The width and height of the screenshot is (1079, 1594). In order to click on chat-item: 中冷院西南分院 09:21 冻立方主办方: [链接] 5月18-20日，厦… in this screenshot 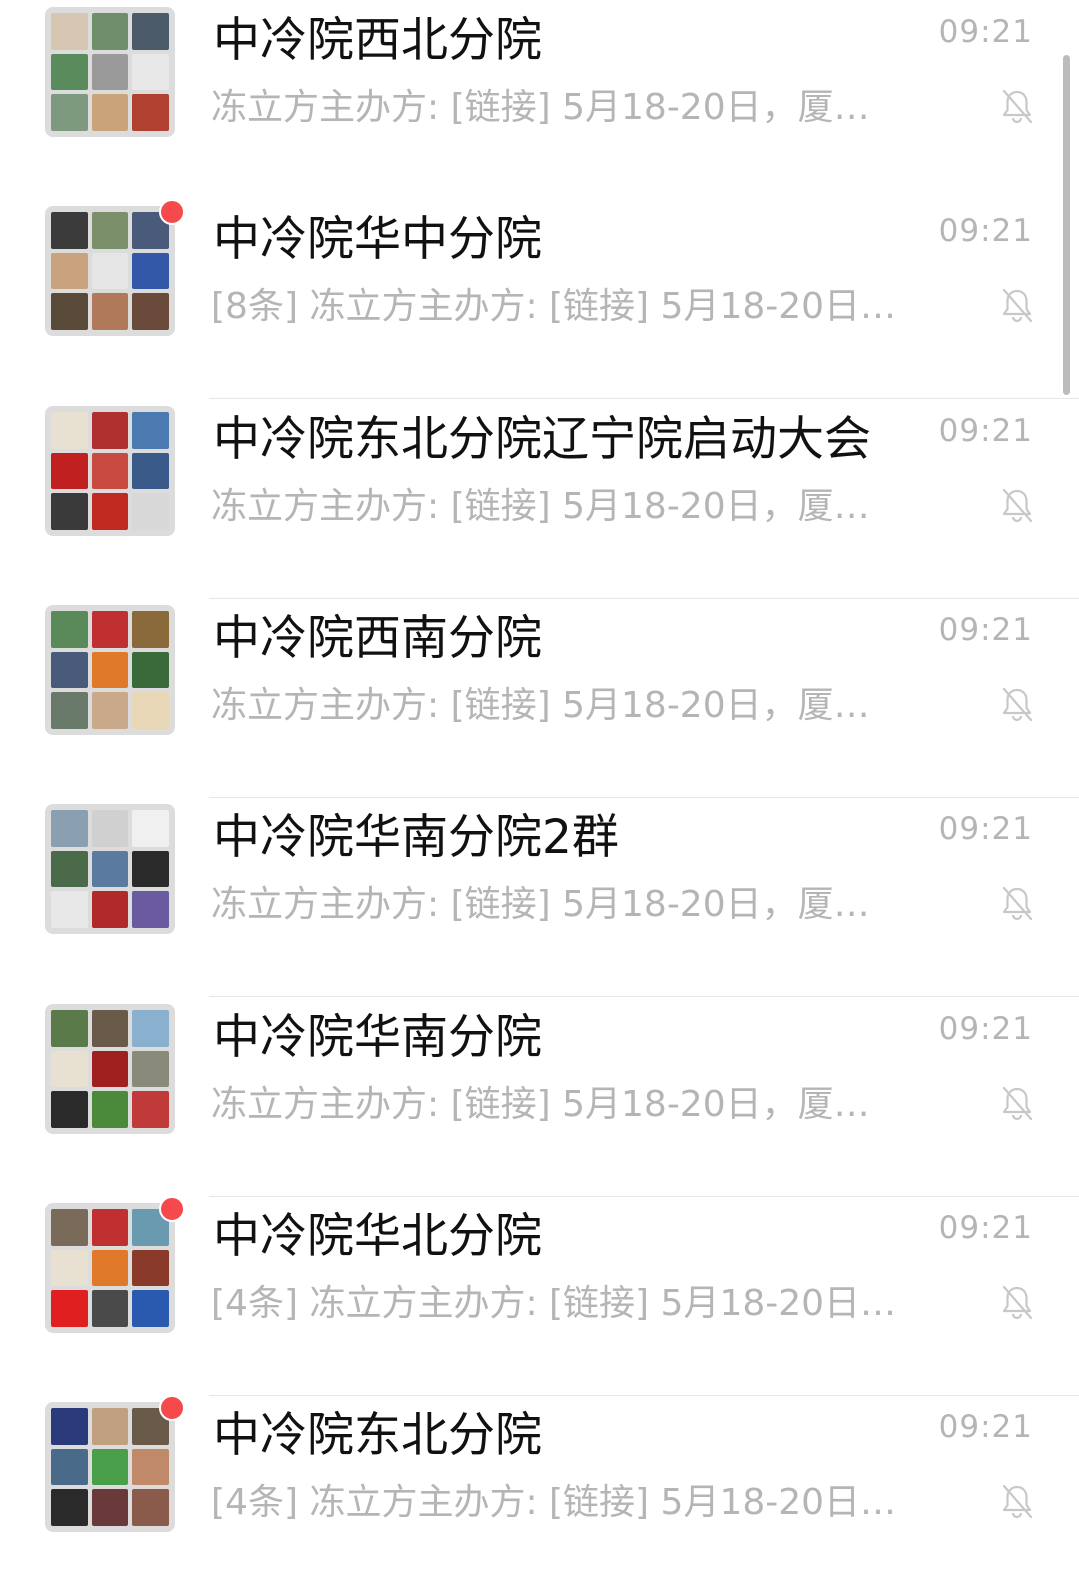, I will do `click(539, 698)`.